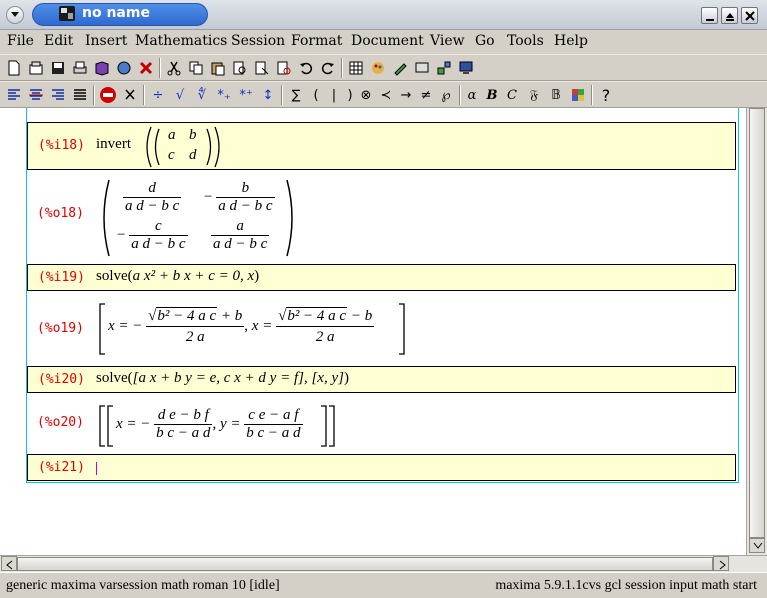 The width and height of the screenshot is (767, 598). I want to click on weierstrass-icon: ℘, so click(446, 95).